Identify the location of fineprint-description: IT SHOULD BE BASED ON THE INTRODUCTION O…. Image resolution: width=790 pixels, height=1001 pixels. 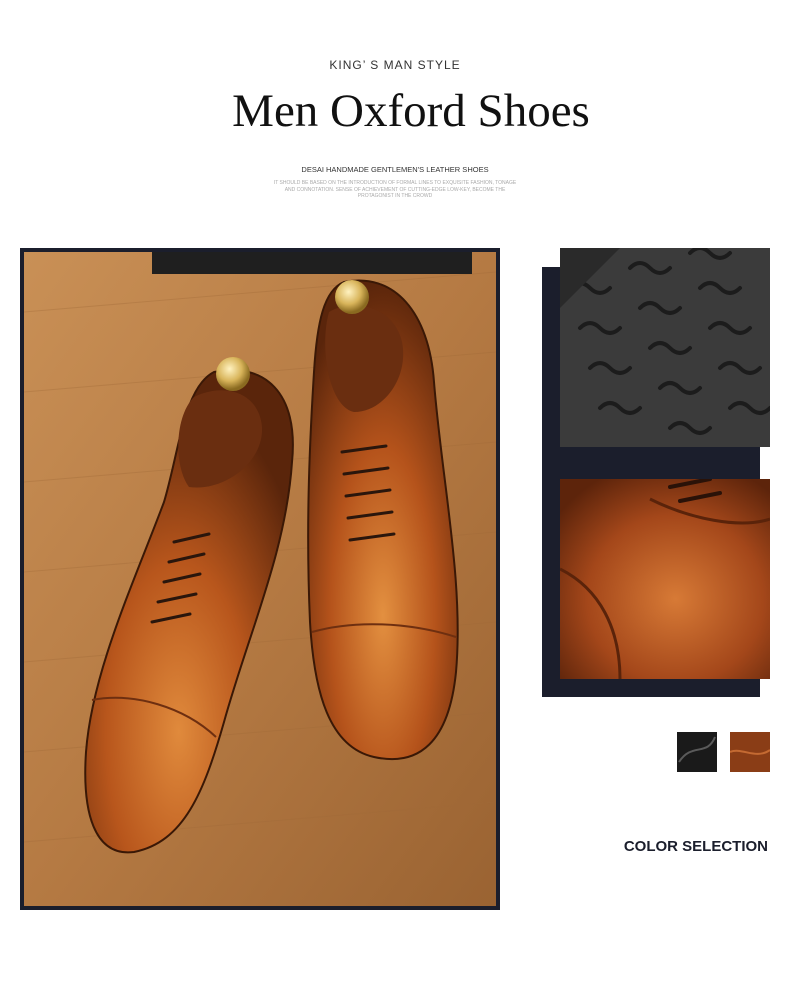
(395, 189).